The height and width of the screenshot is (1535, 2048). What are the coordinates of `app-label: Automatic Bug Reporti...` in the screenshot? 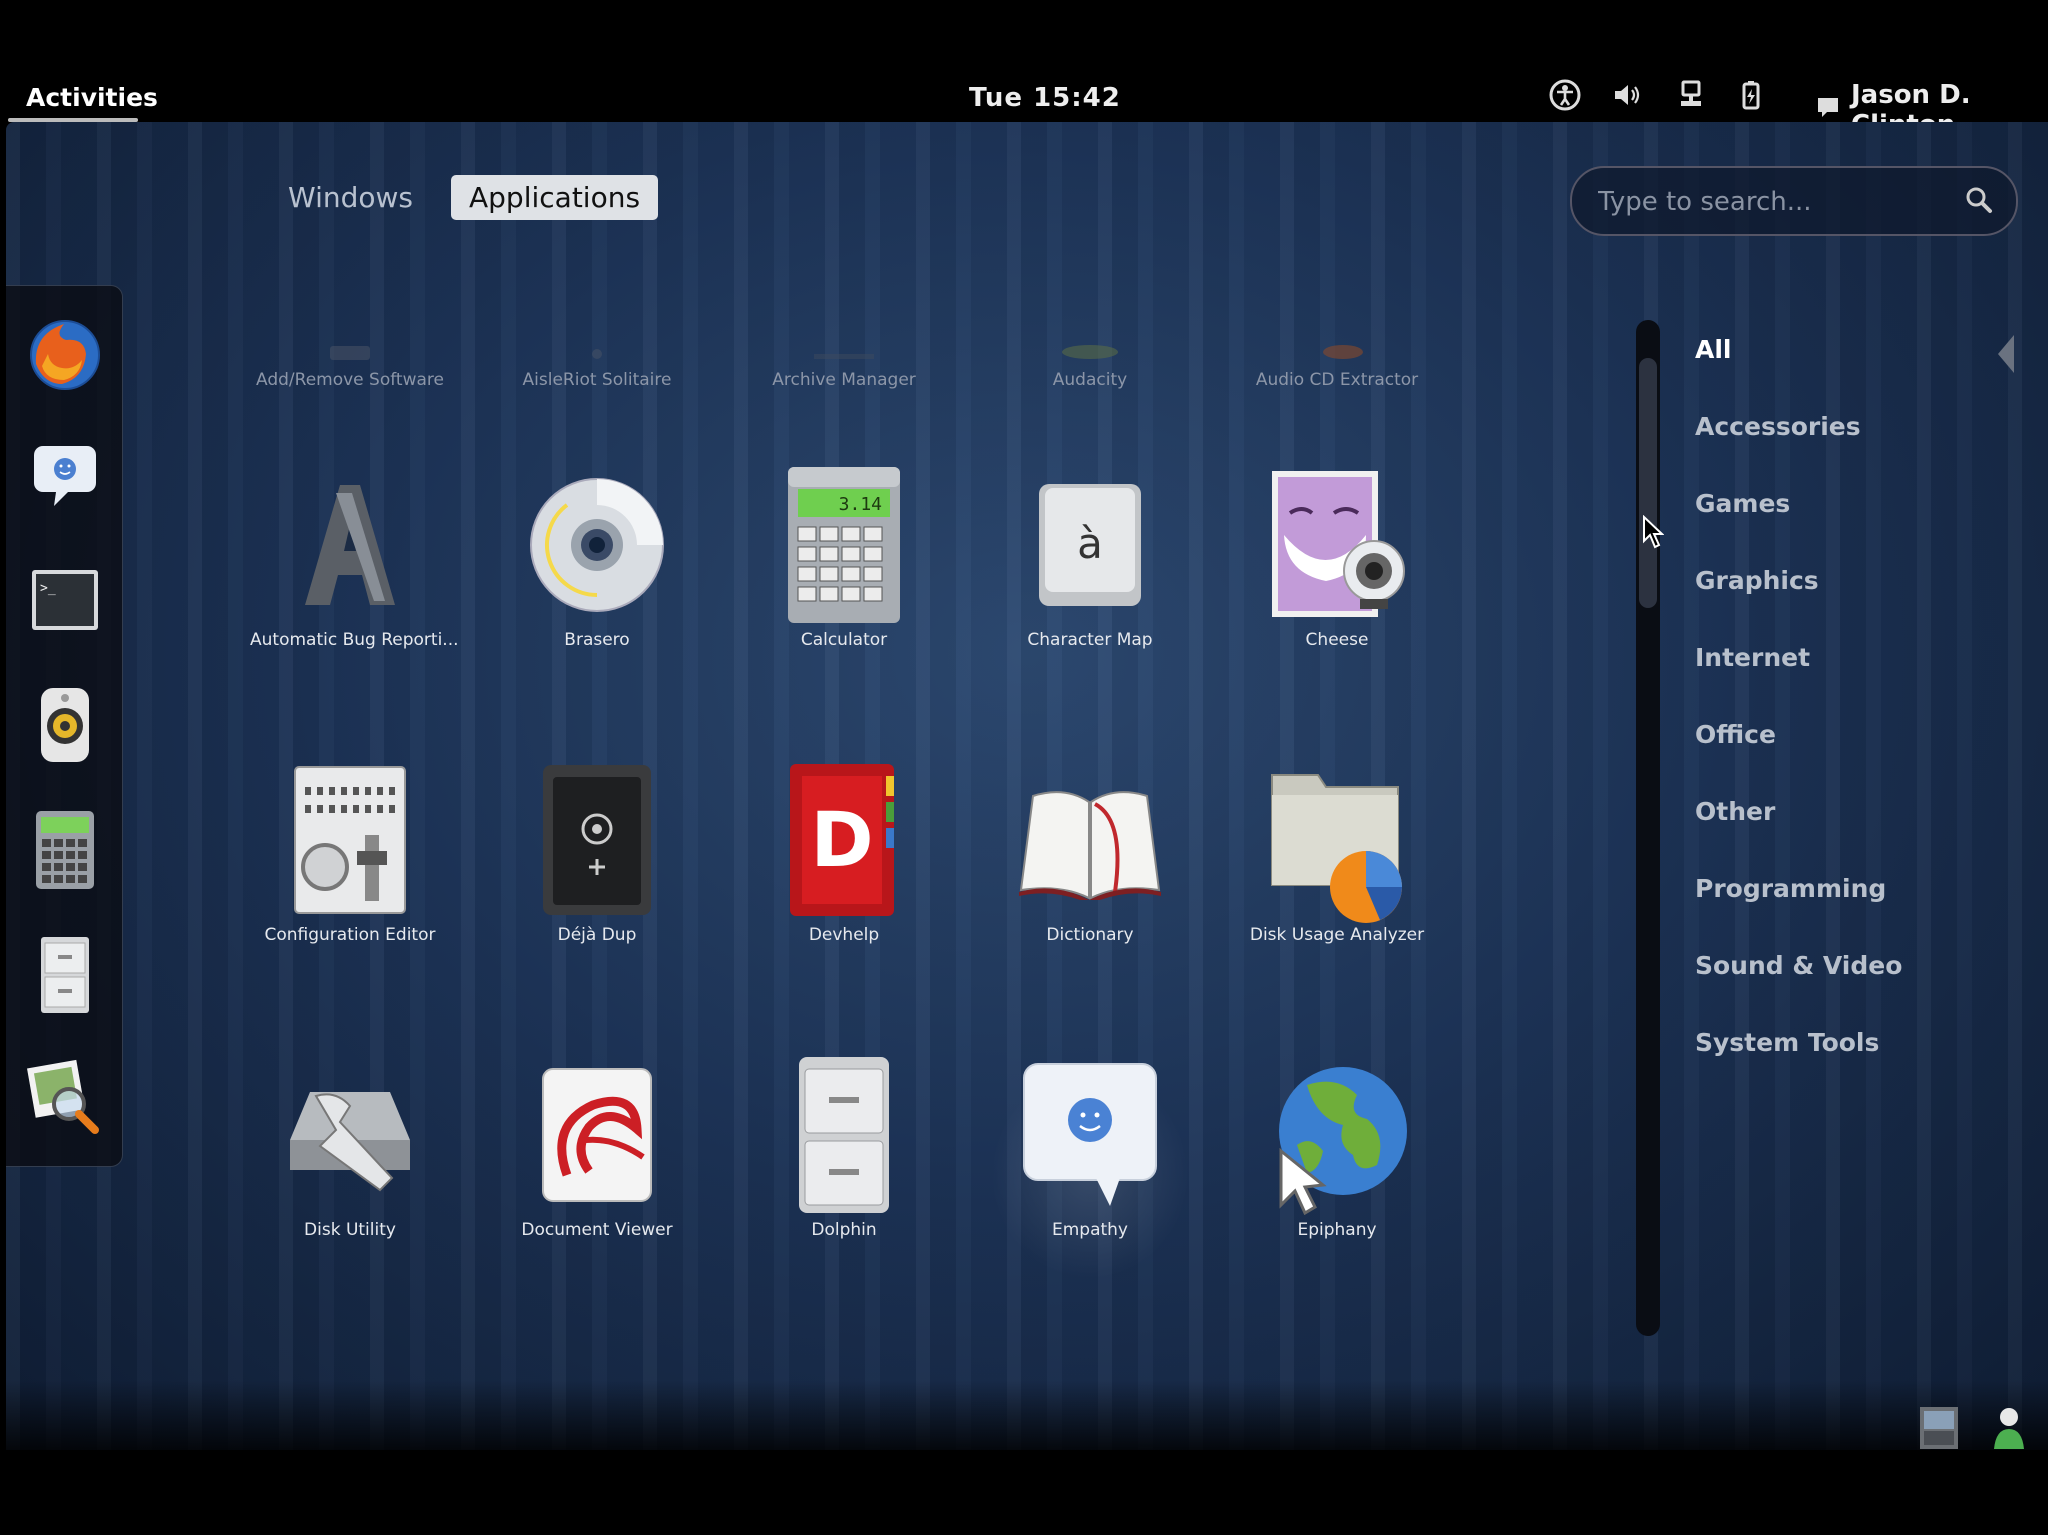 It's located at (354, 640).